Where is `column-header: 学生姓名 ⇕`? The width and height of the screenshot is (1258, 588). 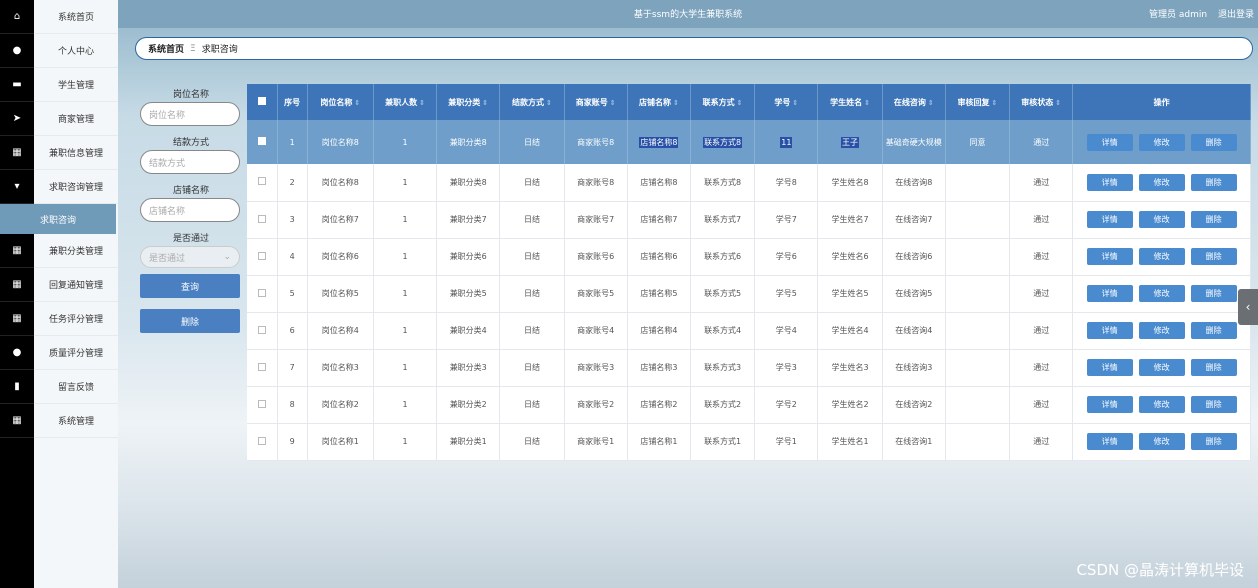 column-header: 学生姓名 ⇕ is located at coordinates (850, 102).